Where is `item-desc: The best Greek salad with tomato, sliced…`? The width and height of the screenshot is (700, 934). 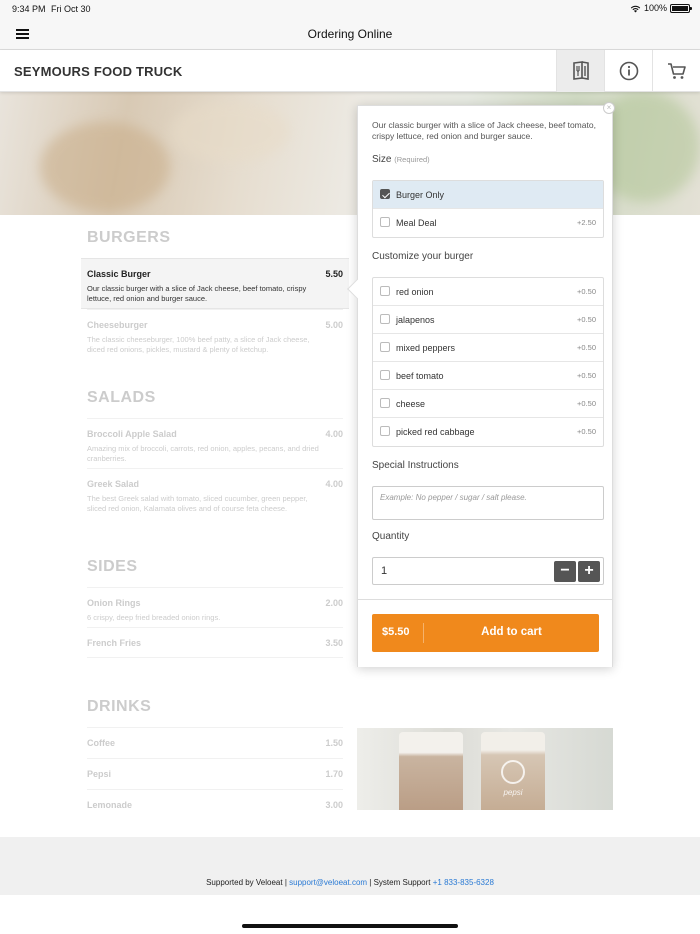
item-desc: The best Greek salad with tomato, sliced… is located at coordinates (197, 503).